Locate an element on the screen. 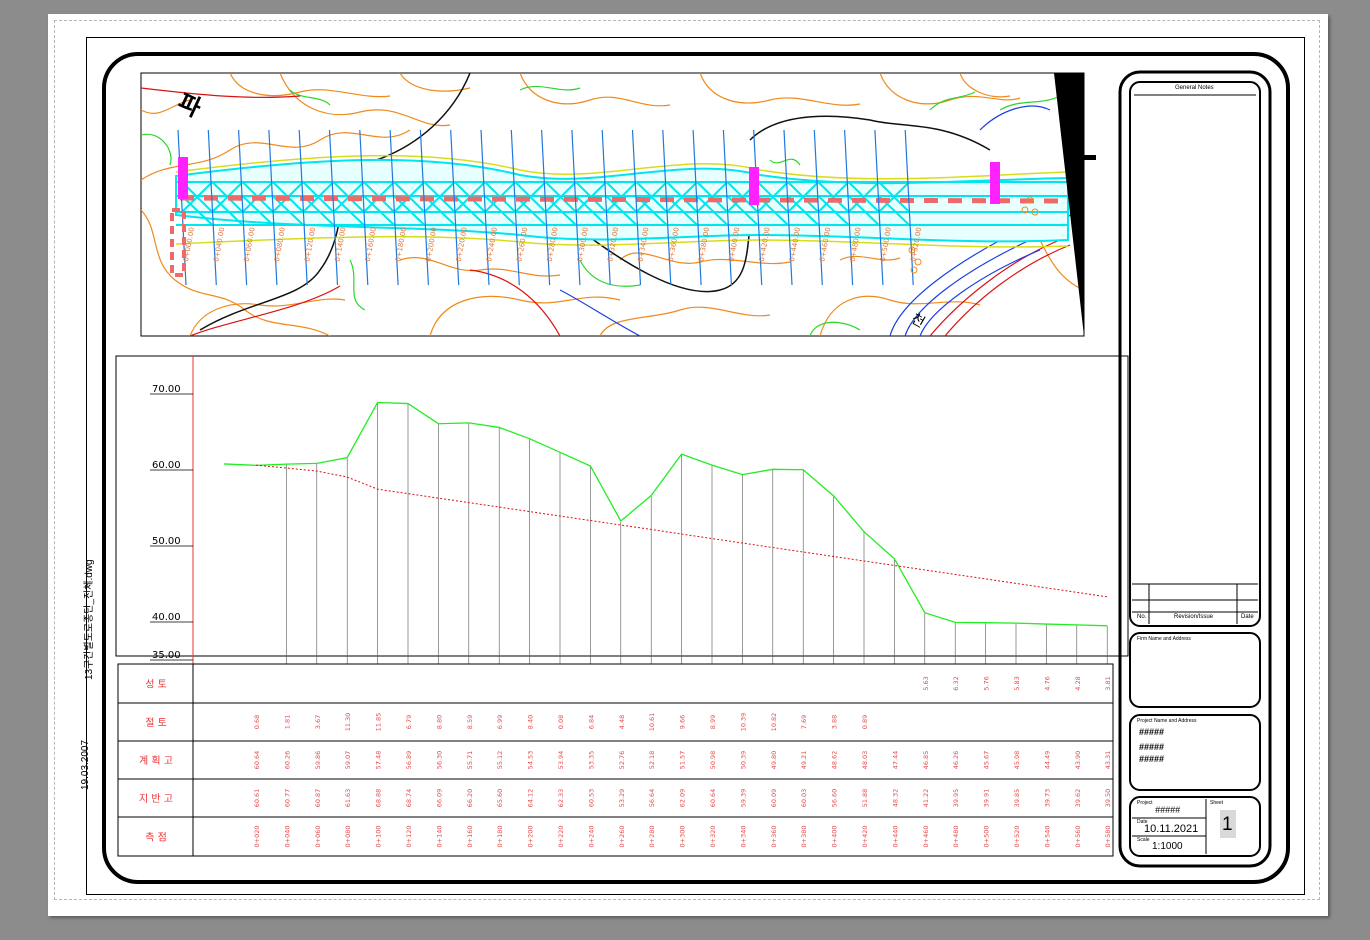  table-value: 61.63 is located at coordinates (348, 798).